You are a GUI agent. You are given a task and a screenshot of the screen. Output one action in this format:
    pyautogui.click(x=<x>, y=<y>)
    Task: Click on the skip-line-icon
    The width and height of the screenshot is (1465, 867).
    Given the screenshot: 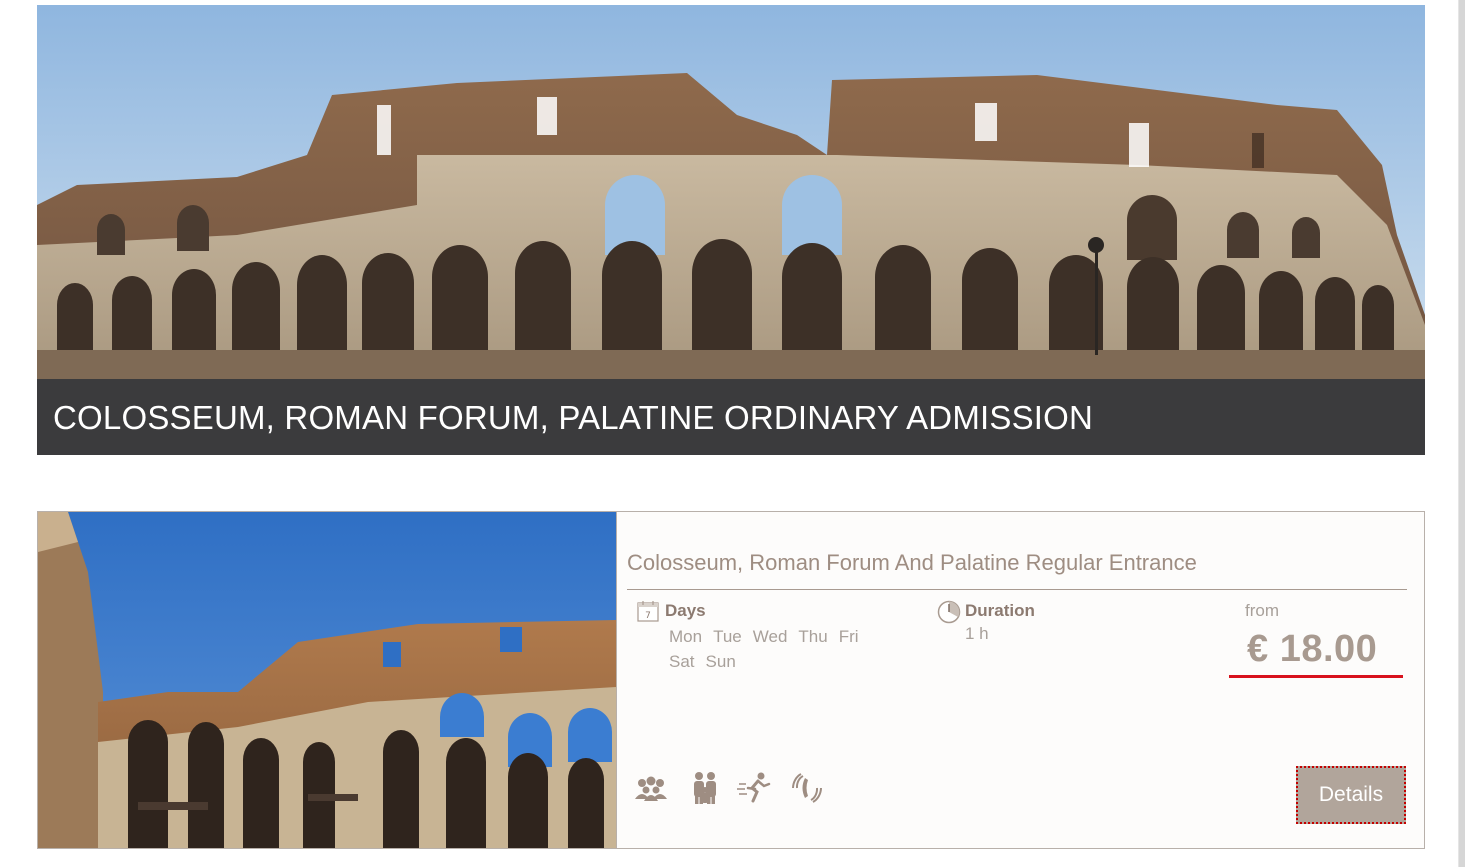 What is the action you would take?
    pyautogui.click(x=755, y=788)
    